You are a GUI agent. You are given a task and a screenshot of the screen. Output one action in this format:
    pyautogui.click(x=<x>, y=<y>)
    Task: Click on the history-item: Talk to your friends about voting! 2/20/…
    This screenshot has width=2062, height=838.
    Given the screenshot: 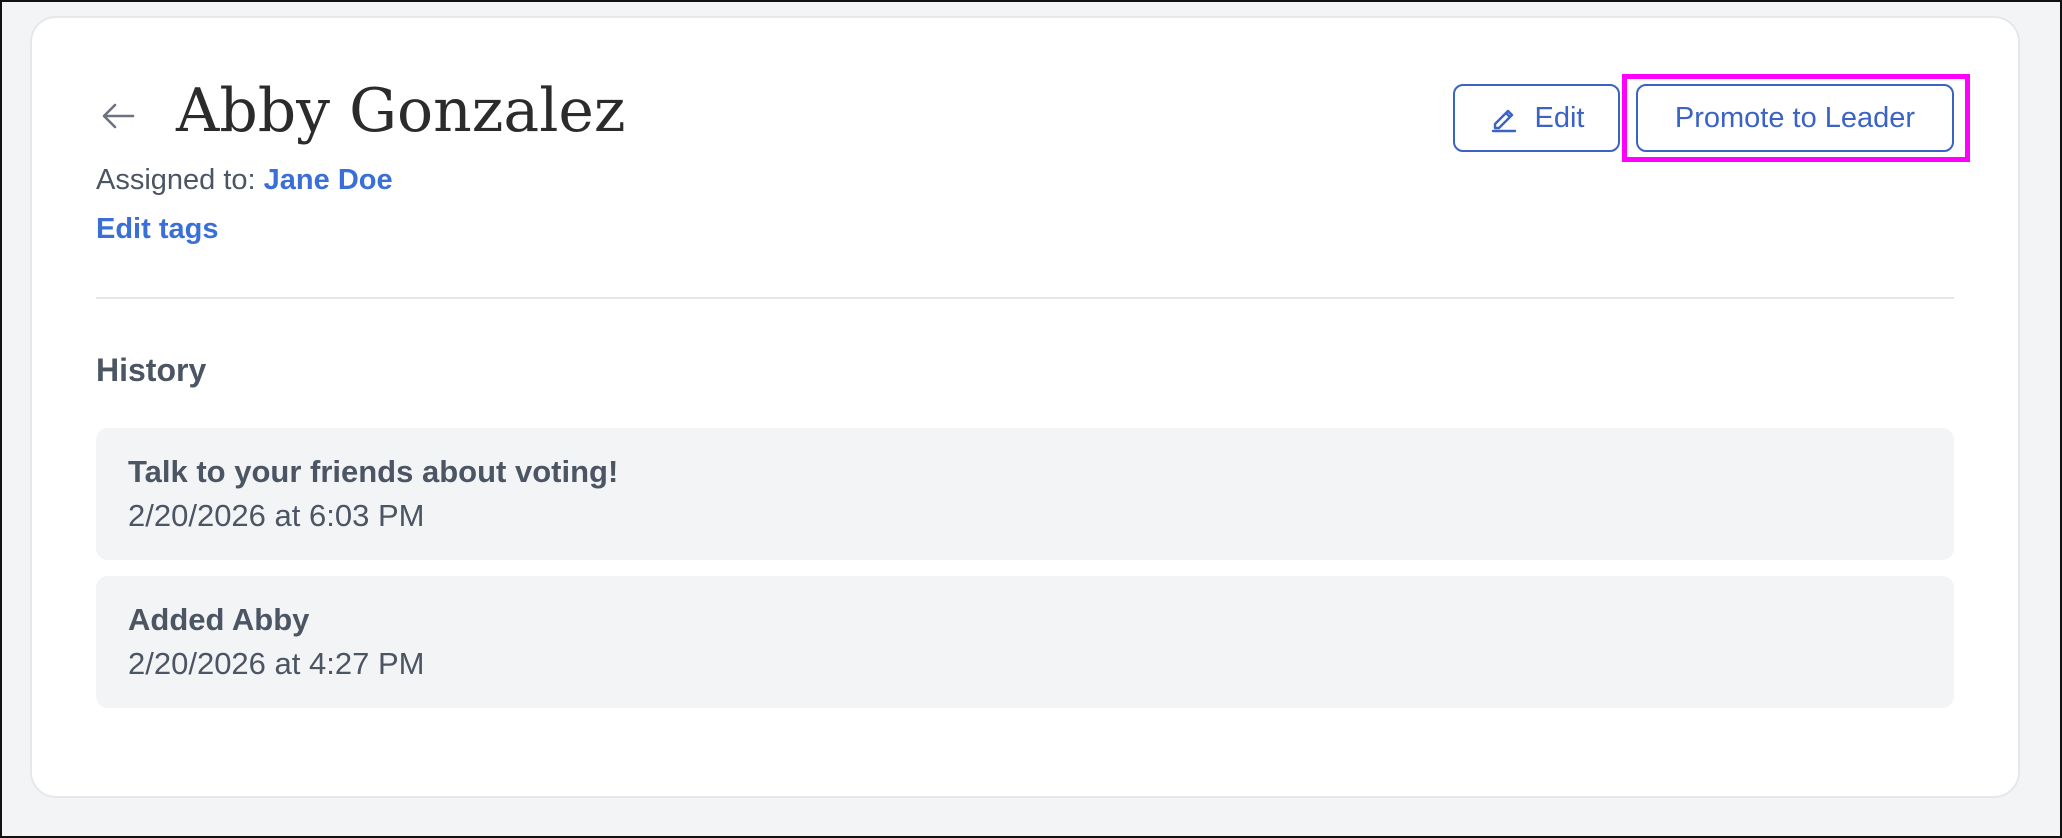 What is the action you would take?
    pyautogui.click(x=1025, y=494)
    